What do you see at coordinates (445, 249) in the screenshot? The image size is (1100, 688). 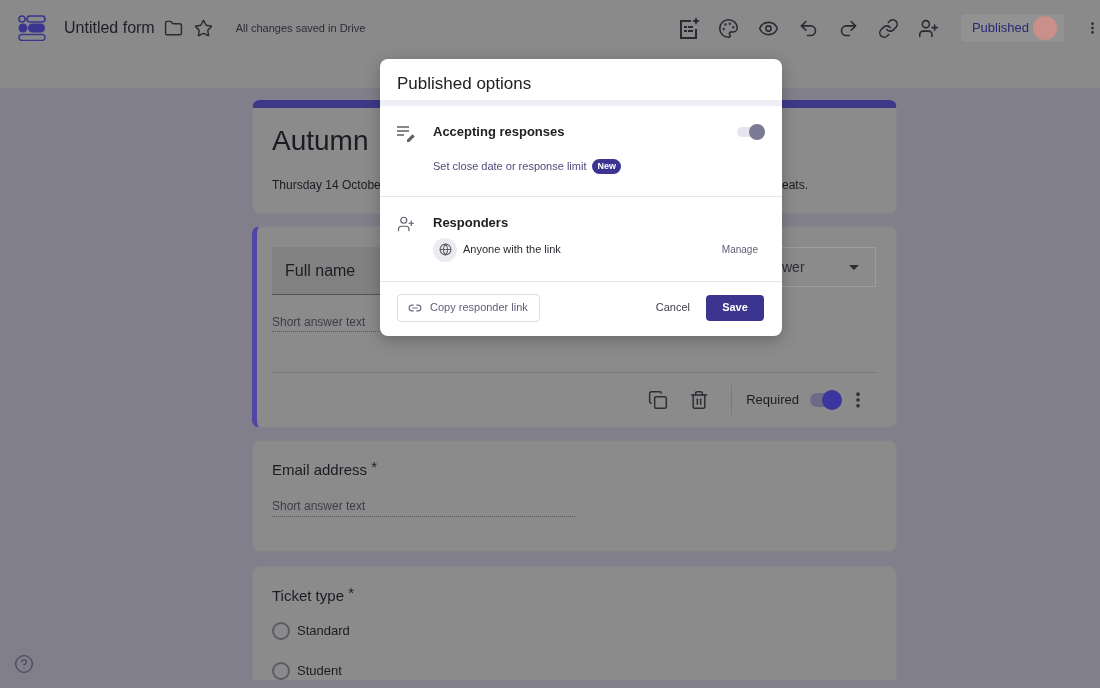 I see `globe-icon` at bounding box center [445, 249].